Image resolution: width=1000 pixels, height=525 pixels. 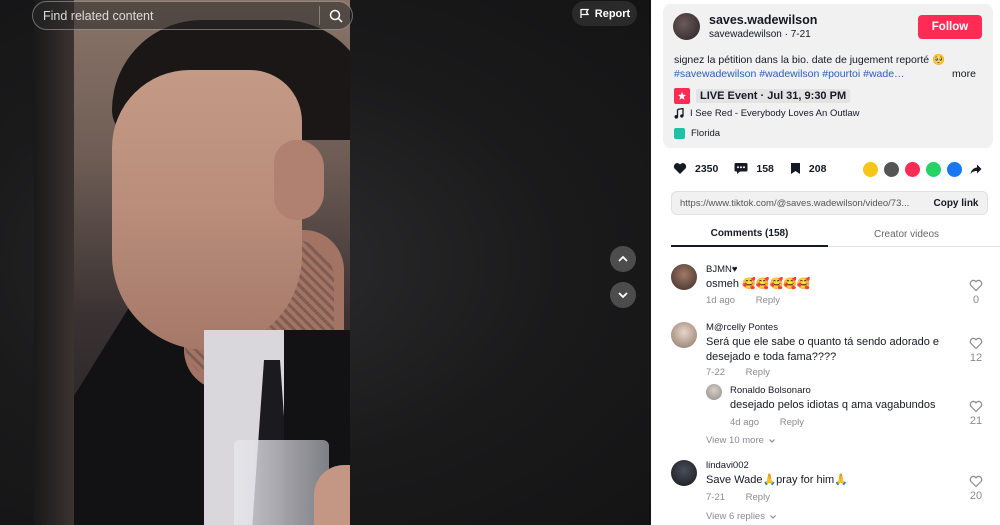 I want to click on author-subline: savewadewilson · 7-21, so click(x=760, y=34).